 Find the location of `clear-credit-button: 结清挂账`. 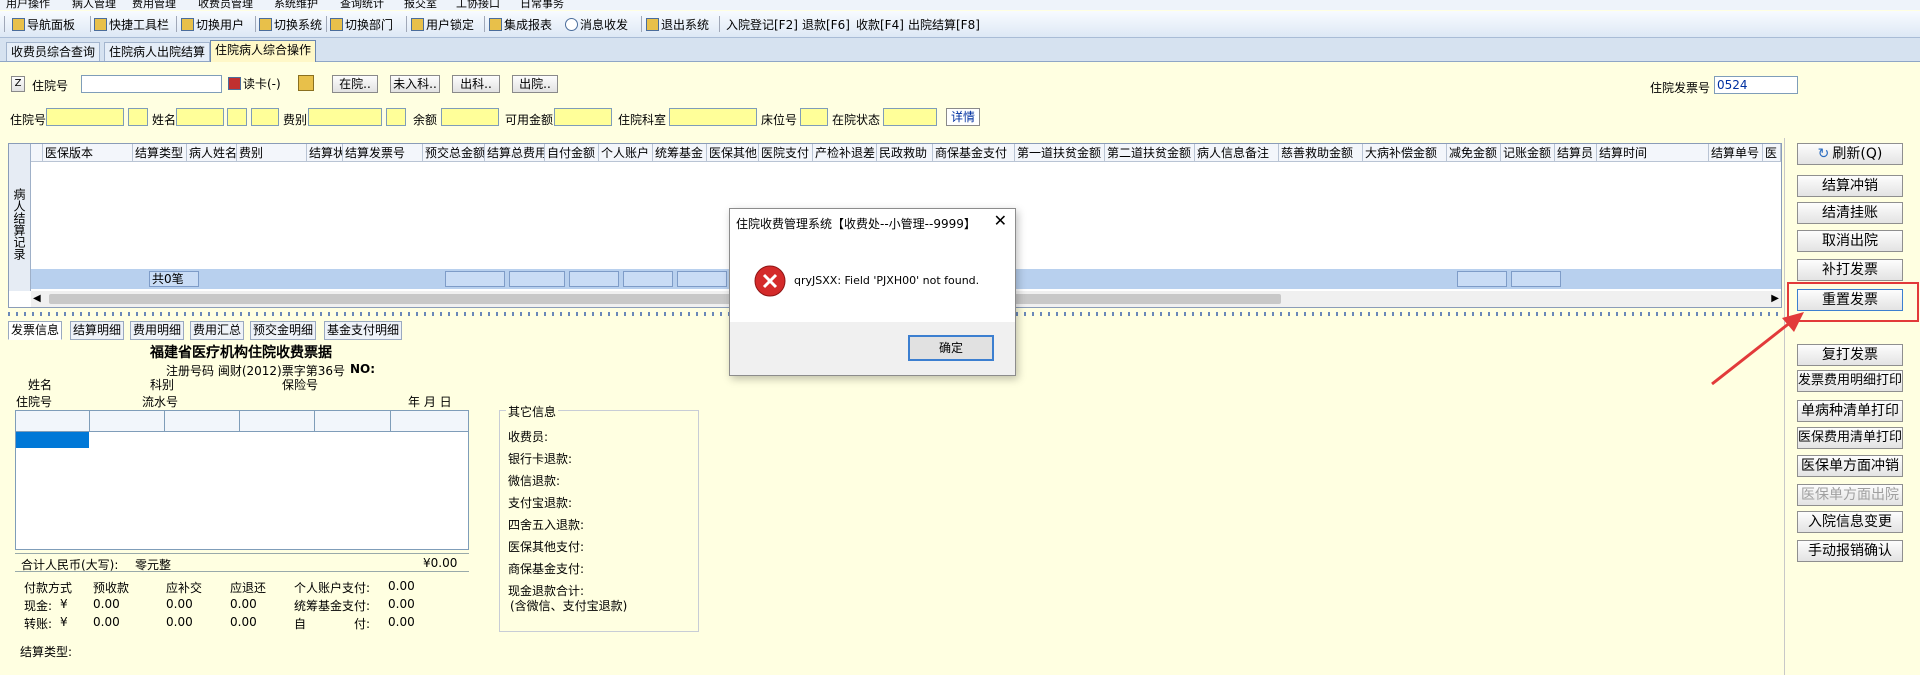

clear-credit-button: 结清挂账 is located at coordinates (1850, 213).